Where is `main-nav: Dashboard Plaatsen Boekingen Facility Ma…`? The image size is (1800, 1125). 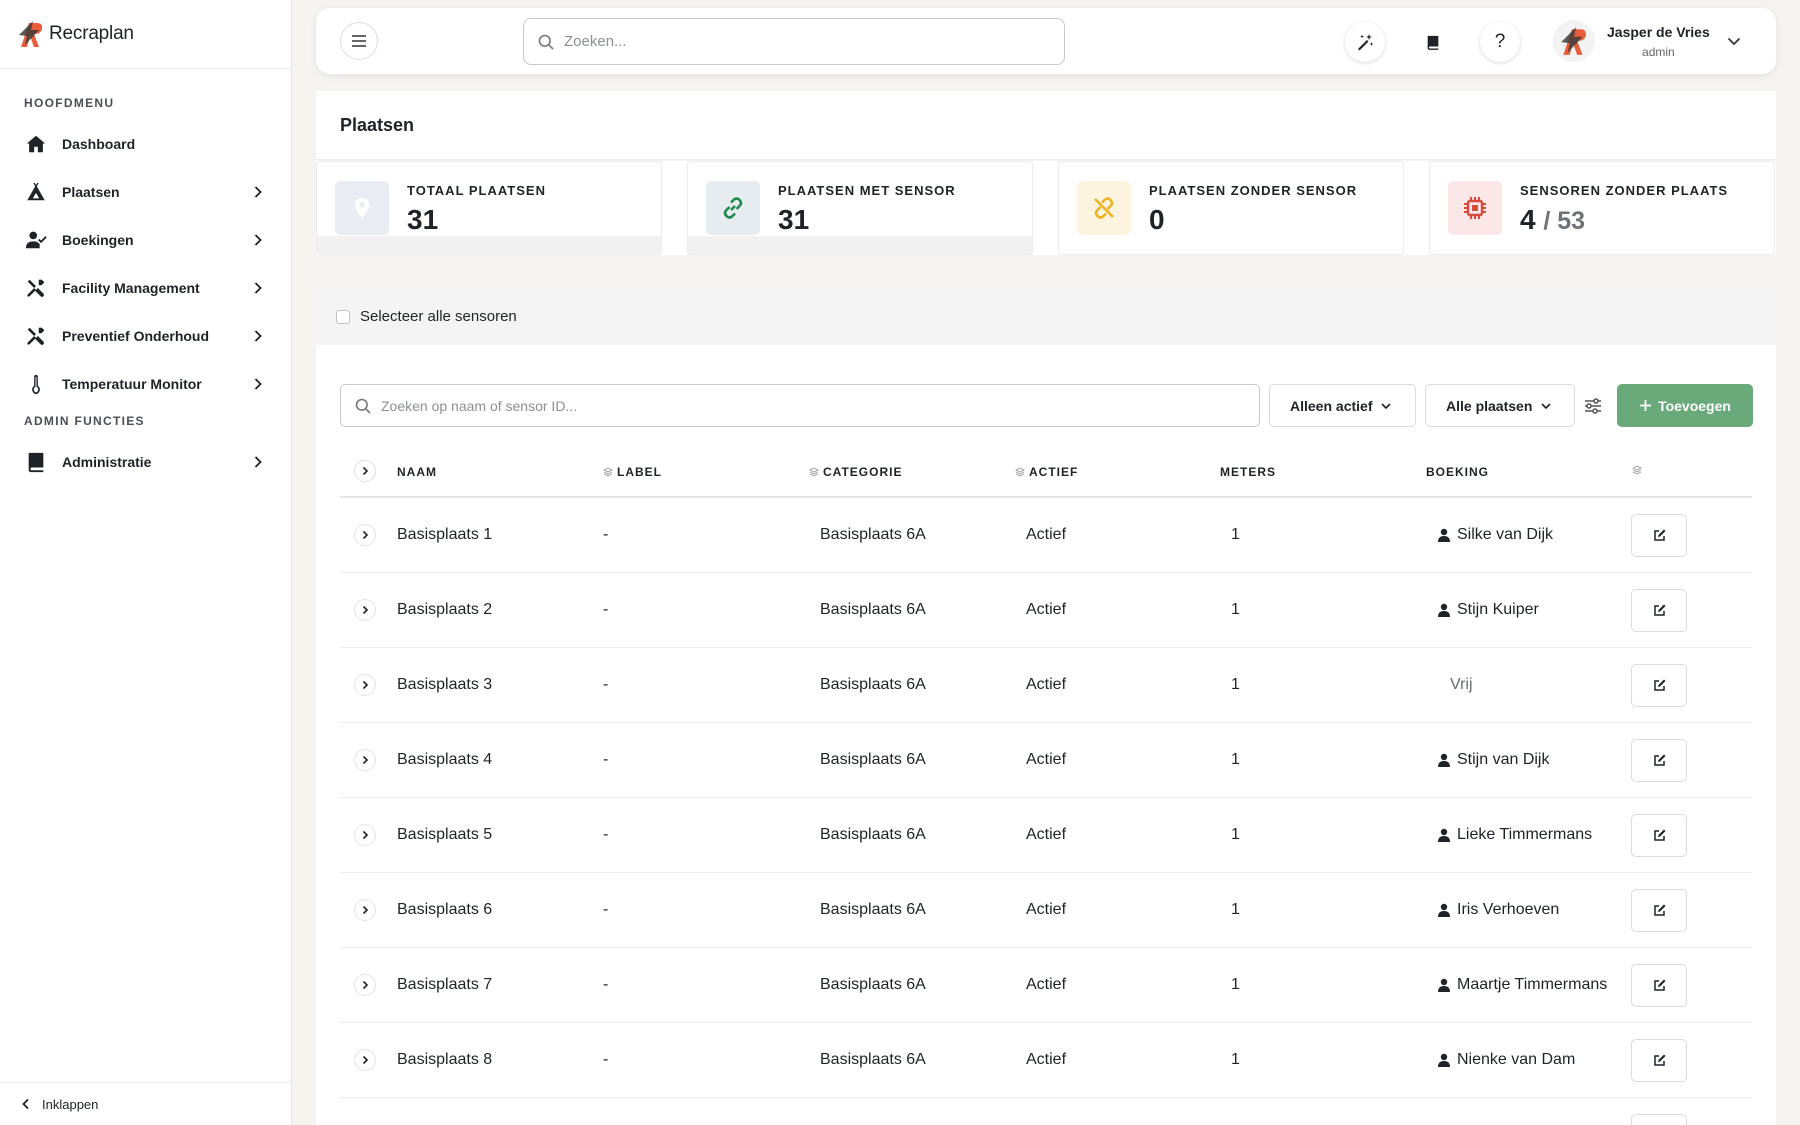
main-nav: Dashboard Plaatsen Boekingen Facility Ma… is located at coordinates (145, 264).